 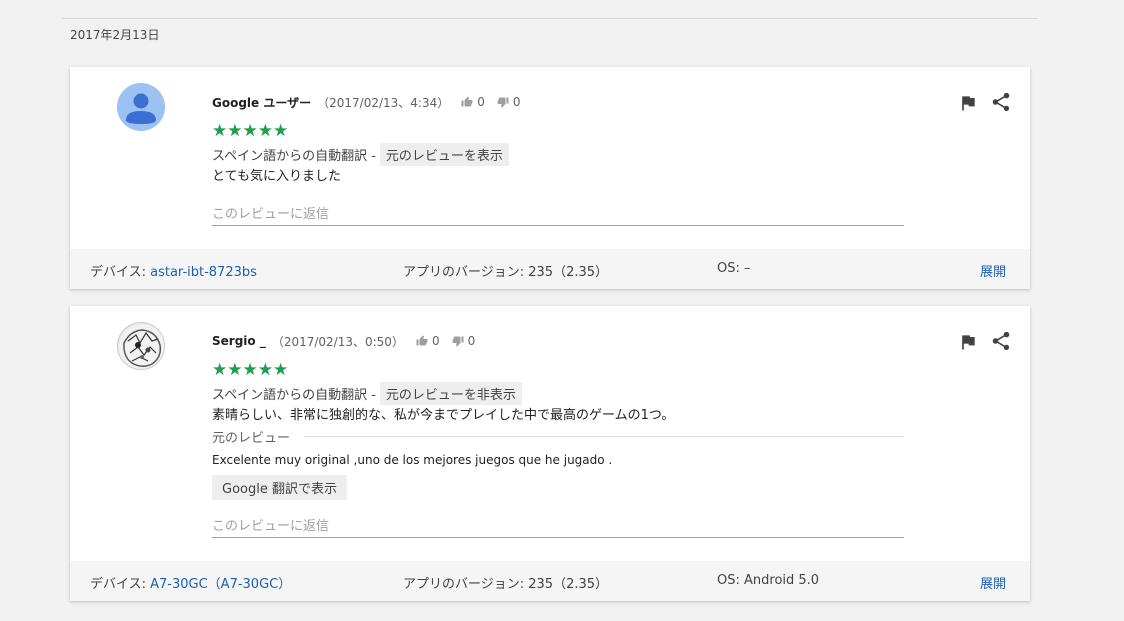 I want to click on device-info: デバイス: A7-30GC（A7-30GC）, so click(x=190, y=582).